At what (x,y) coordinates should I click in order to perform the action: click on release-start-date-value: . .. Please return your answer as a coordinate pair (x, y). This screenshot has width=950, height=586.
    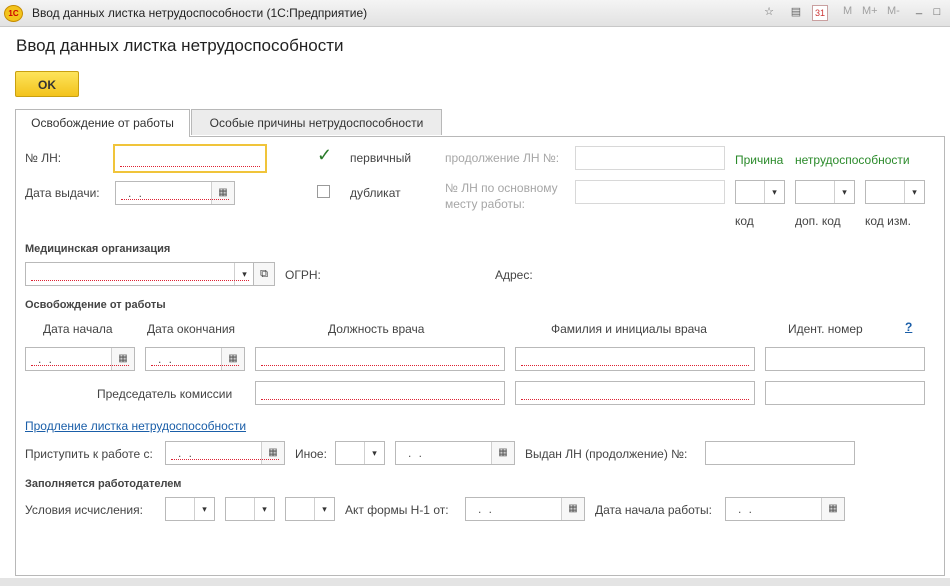
    Looking at the image, I should click on (46, 359).